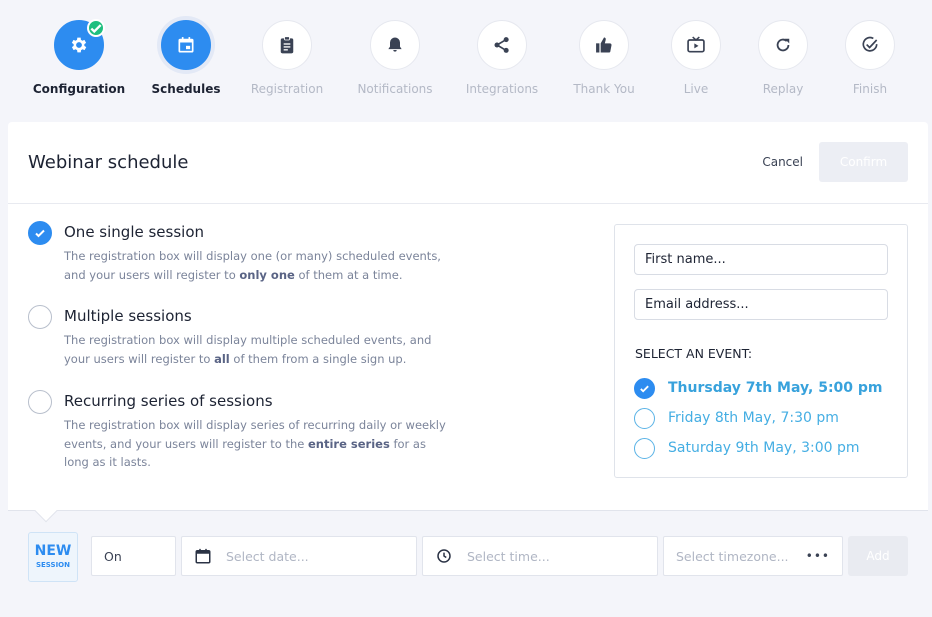  What do you see at coordinates (133, 556) in the screenshot?
I see `on-select: On` at bounding box center [133, 556].